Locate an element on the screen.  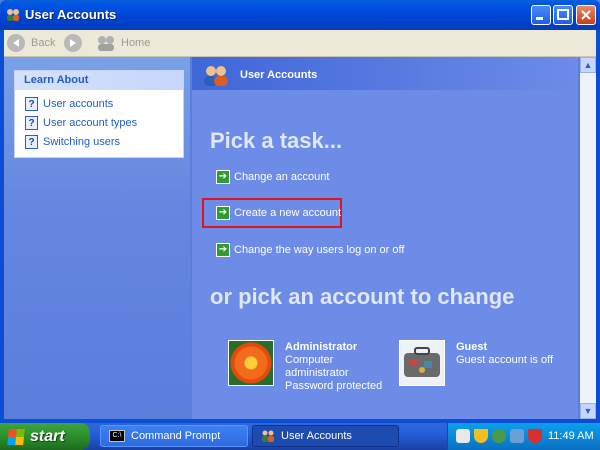
suitcase-icon is located at coordinates (422, 362).